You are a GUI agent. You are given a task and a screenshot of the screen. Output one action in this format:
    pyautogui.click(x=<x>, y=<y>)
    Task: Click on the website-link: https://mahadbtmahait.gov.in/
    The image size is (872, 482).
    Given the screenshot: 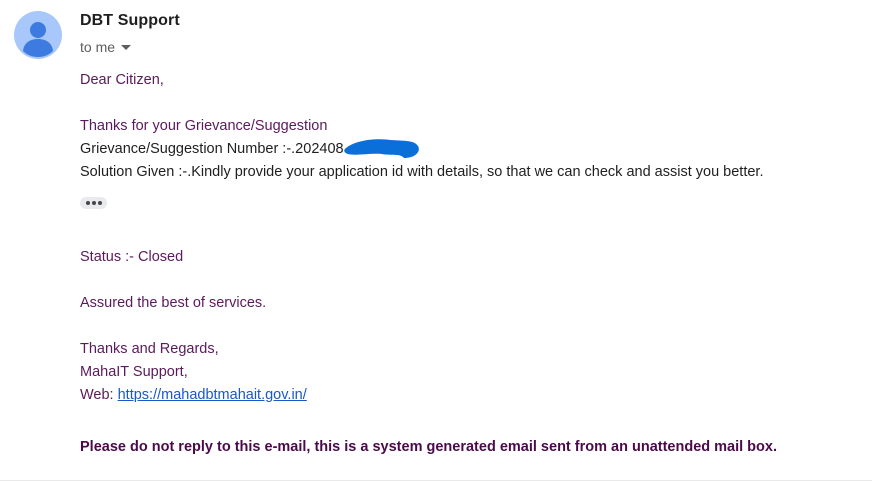 What is the action you would take?
    pyautogui.click(x=212, y=395)
    